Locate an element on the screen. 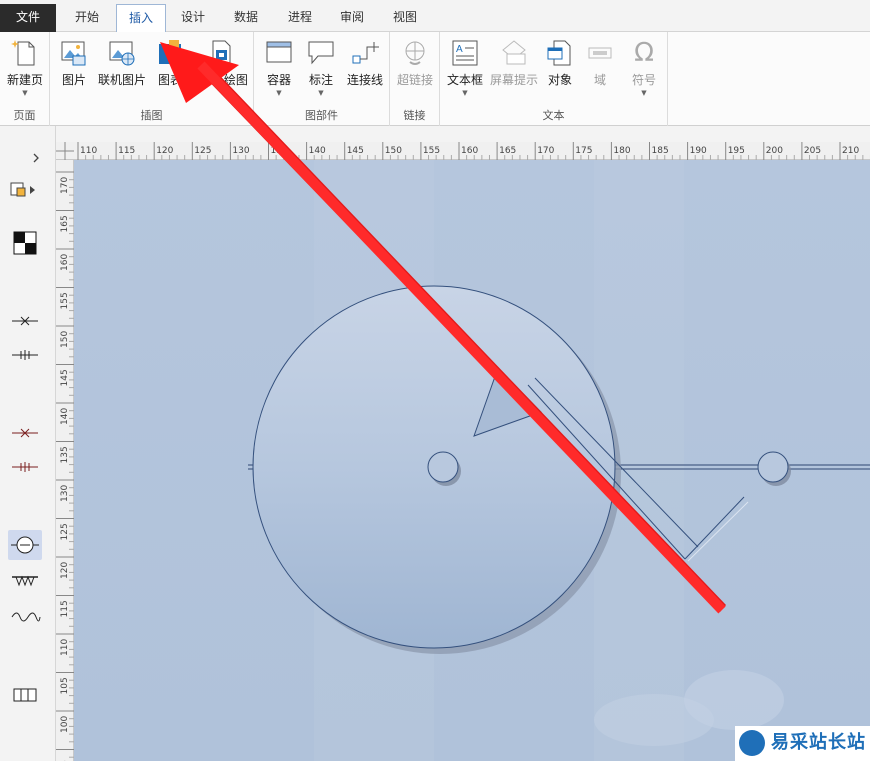 The height and width of the screenshot is (761, 870). connector-button: 连接线 is located at coordinates (365, 63).